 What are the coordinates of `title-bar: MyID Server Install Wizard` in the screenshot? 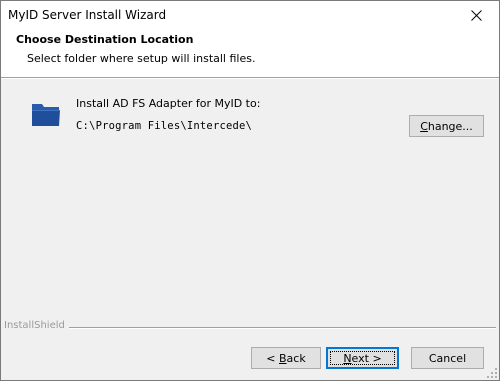 It's located at (250, 15).